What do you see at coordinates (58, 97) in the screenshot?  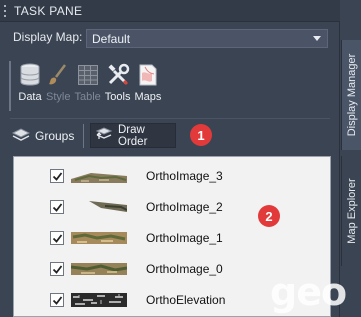 I see `tool-style-label: Style` at bounding box center [58, 97].